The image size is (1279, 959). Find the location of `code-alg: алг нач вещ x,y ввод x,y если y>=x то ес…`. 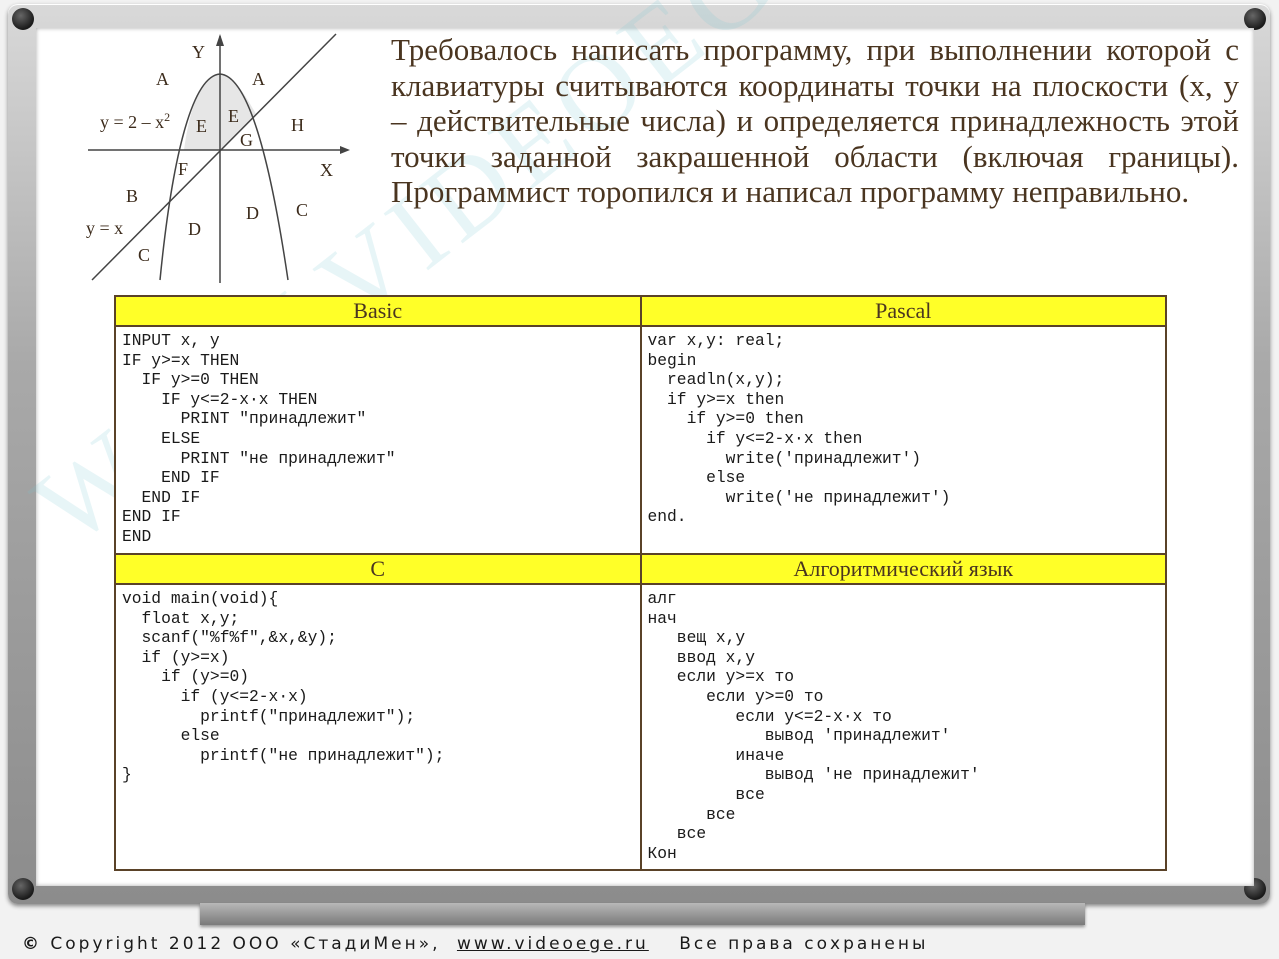

code-alg: алг нач вещ x,y ввод x,y если y>=x то ес… is located at coordinates (813, 726).